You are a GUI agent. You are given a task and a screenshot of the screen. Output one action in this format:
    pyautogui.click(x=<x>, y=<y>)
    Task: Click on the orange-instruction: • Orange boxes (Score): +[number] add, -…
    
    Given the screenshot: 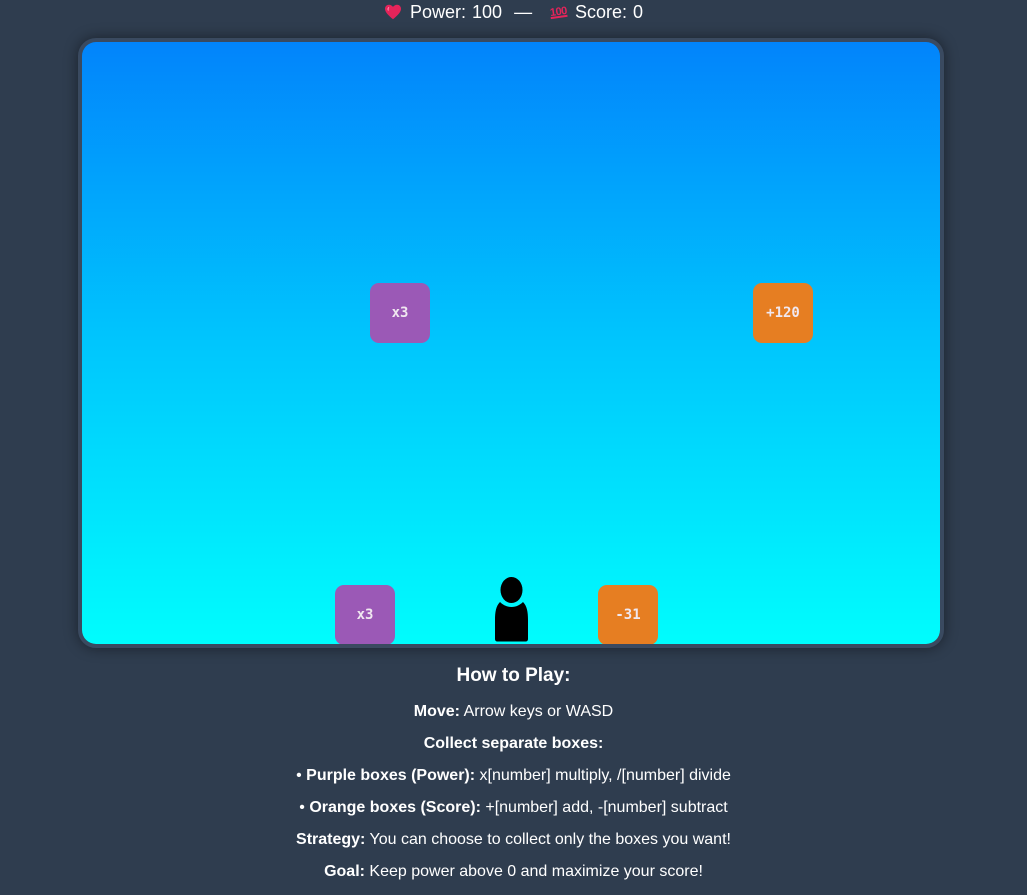 What is the action you would take?
    pyautogui.click(x=513, y=808)
    